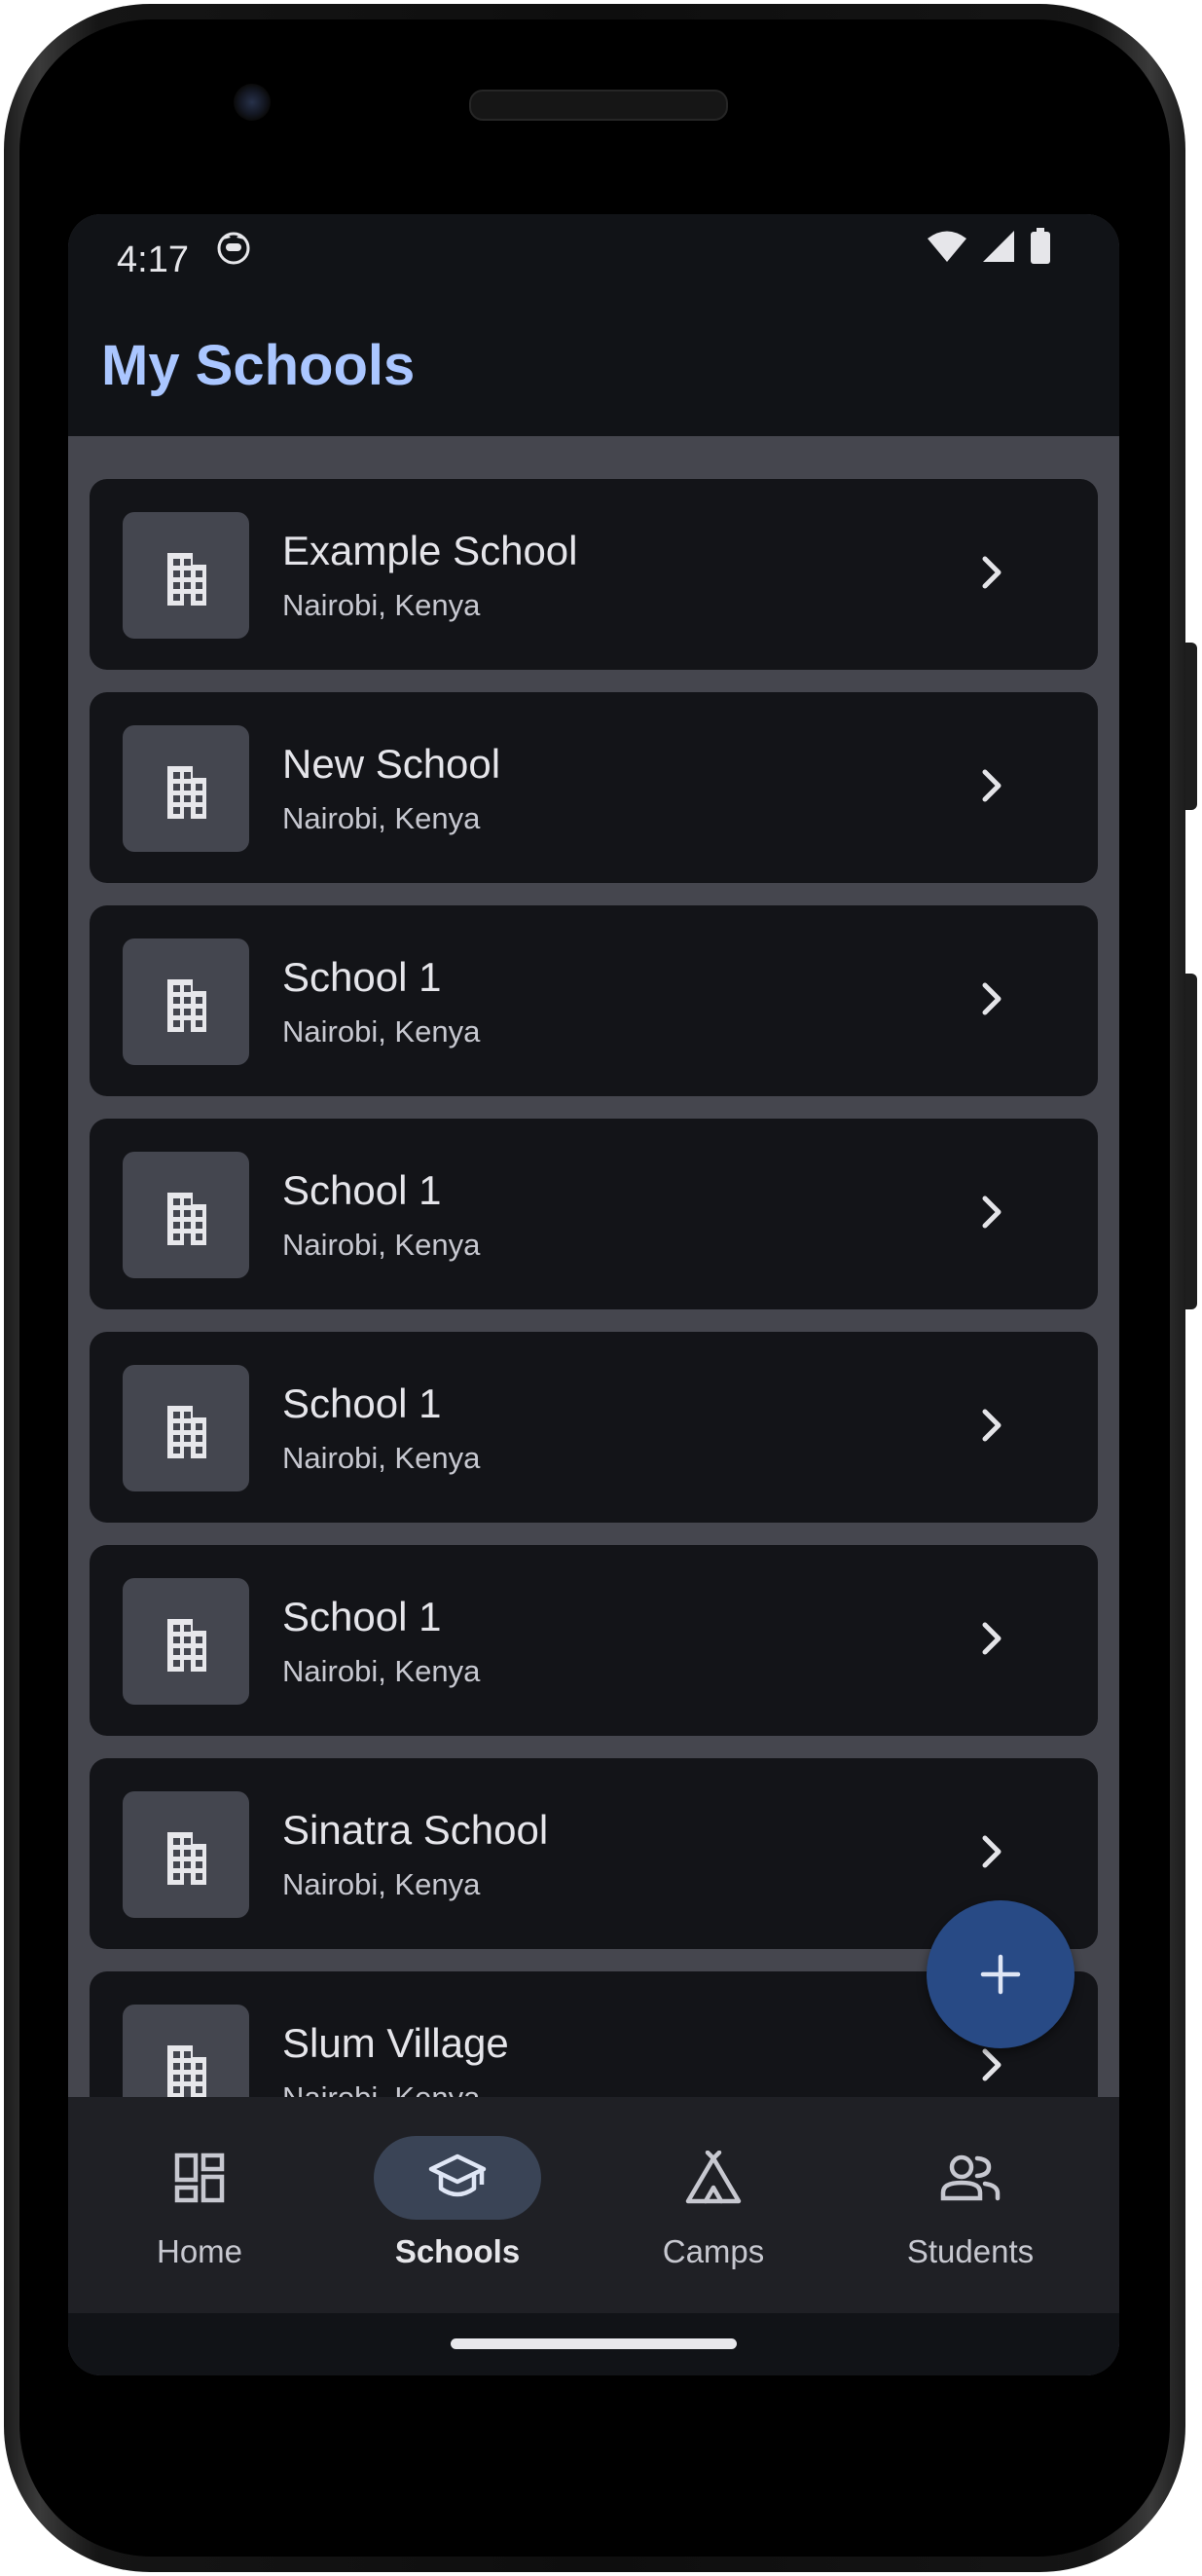  I want to click on add-school-button, so click(1001, 1974).